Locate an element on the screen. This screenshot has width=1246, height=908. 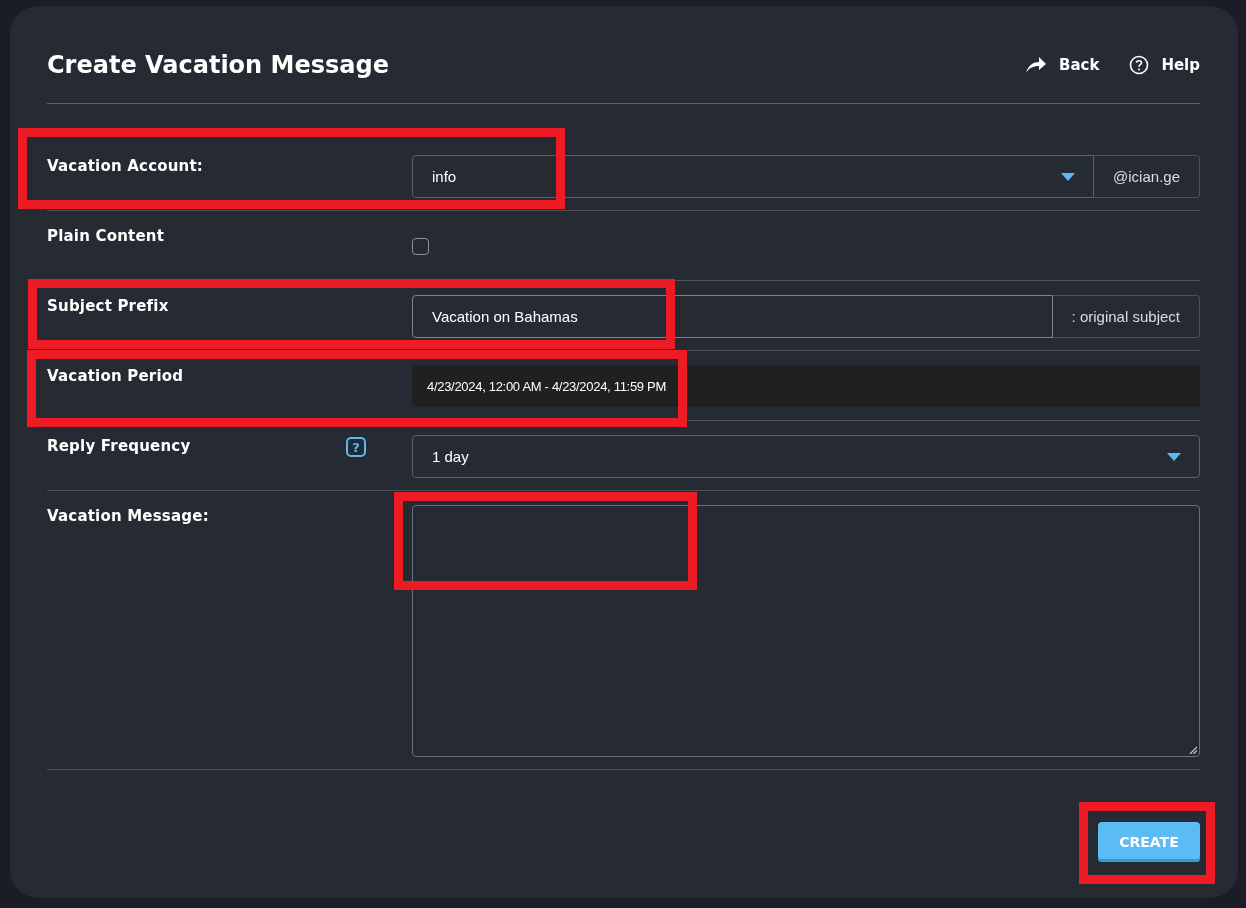
dropdown: 1 day is located at coordinates (806, 456).